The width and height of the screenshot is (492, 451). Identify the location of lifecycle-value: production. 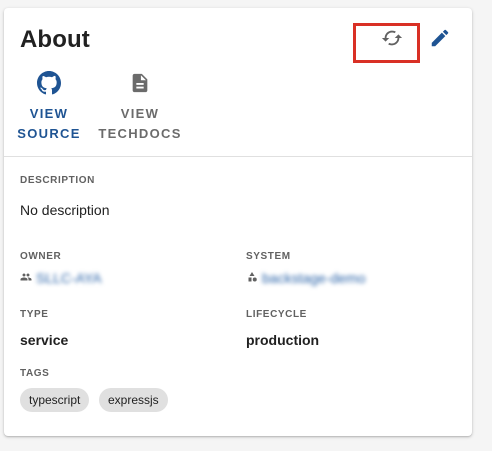
(283, 340).